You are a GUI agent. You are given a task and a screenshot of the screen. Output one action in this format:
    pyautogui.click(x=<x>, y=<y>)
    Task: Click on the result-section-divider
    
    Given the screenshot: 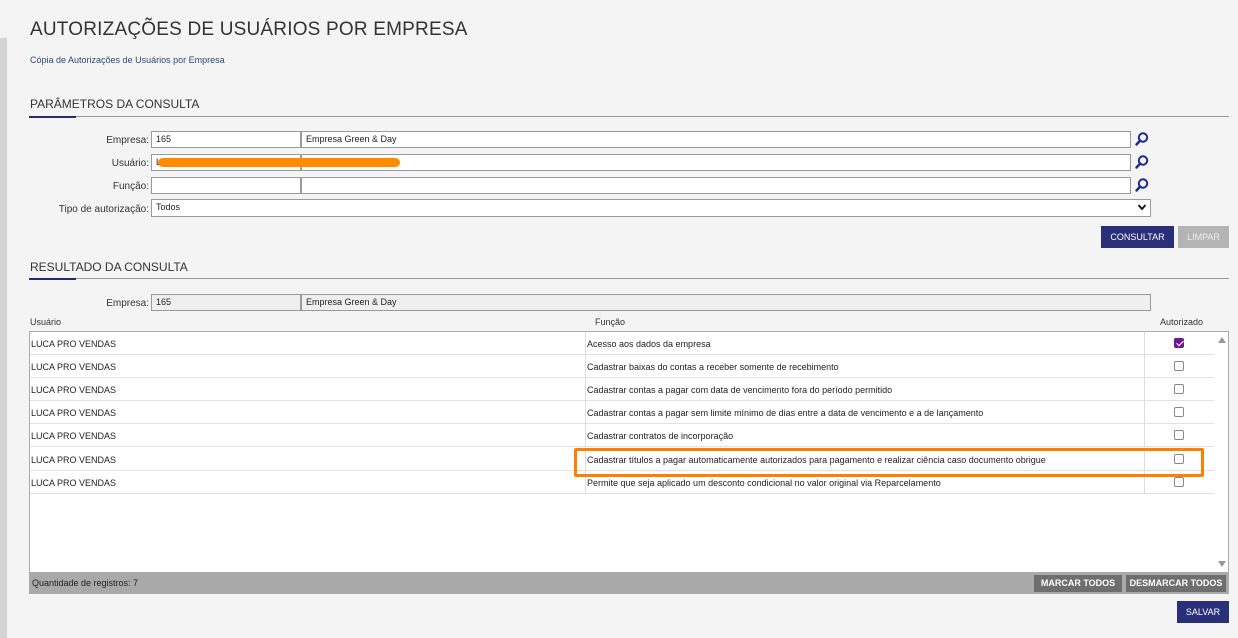 What is the action you would take?
    pyautogui.click(x=629, y=278)
    